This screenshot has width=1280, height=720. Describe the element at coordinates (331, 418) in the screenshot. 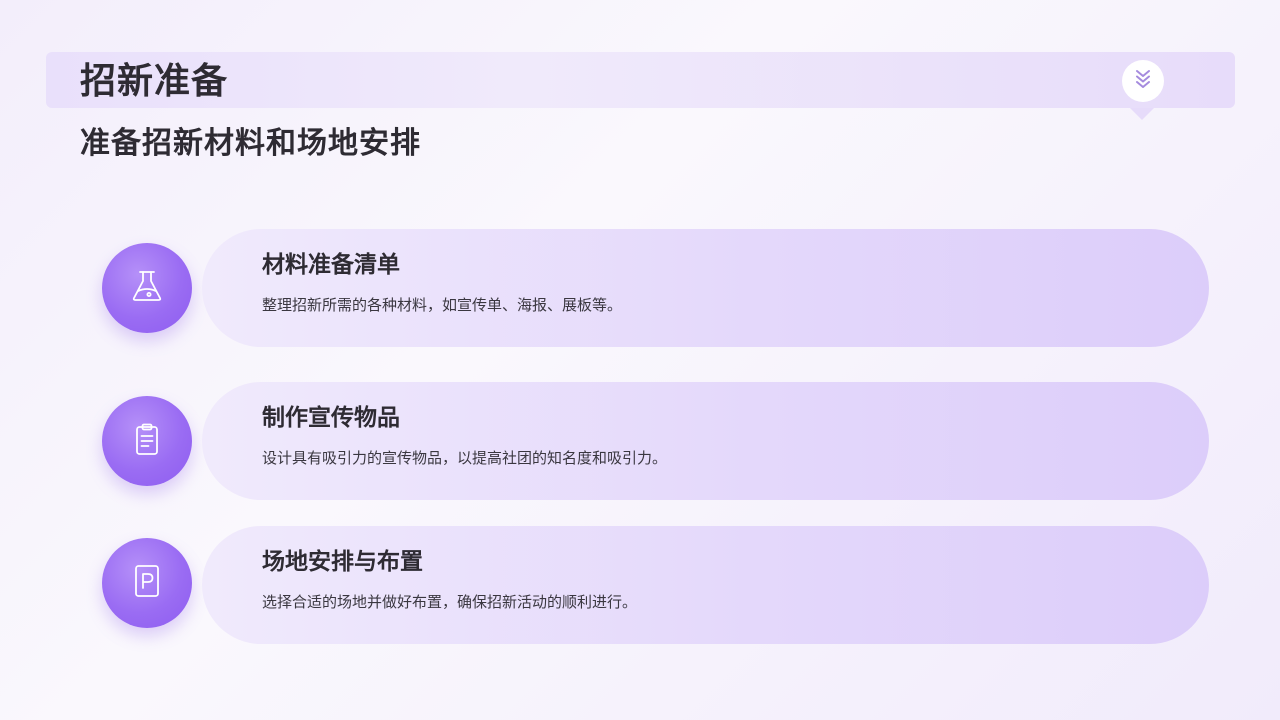

I see `item-title: 制作宣传物品` at that location.